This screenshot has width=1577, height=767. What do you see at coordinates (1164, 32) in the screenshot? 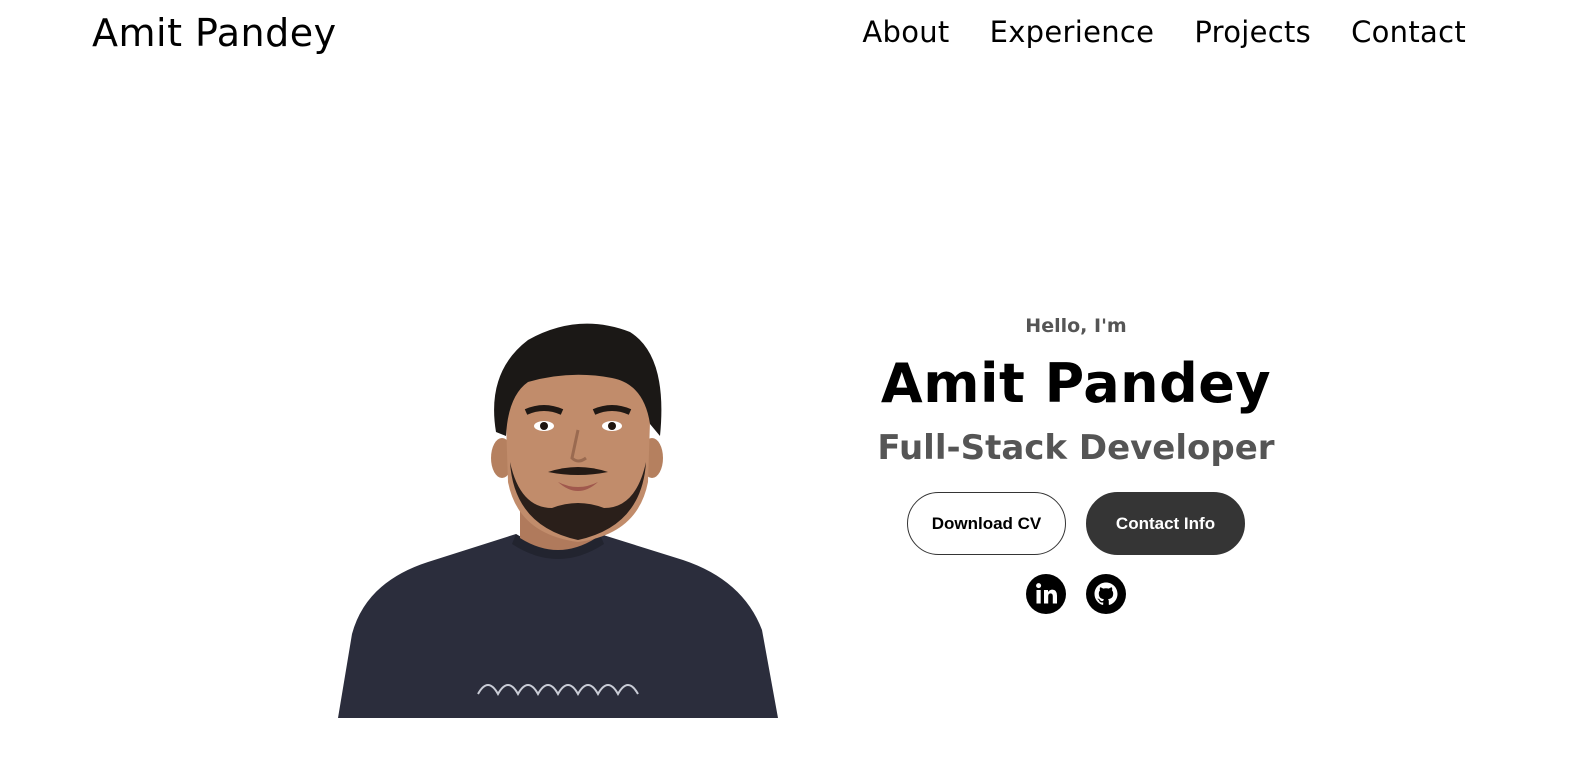
I see `nav-links: About Experience Projects Contact` at bounding box center [1164, 32].